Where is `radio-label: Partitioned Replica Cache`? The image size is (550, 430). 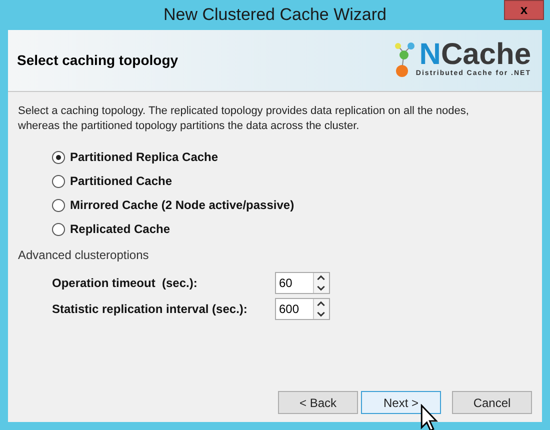
radio-label: Partitioned Replica Cache is located at coordinates (144, 157).